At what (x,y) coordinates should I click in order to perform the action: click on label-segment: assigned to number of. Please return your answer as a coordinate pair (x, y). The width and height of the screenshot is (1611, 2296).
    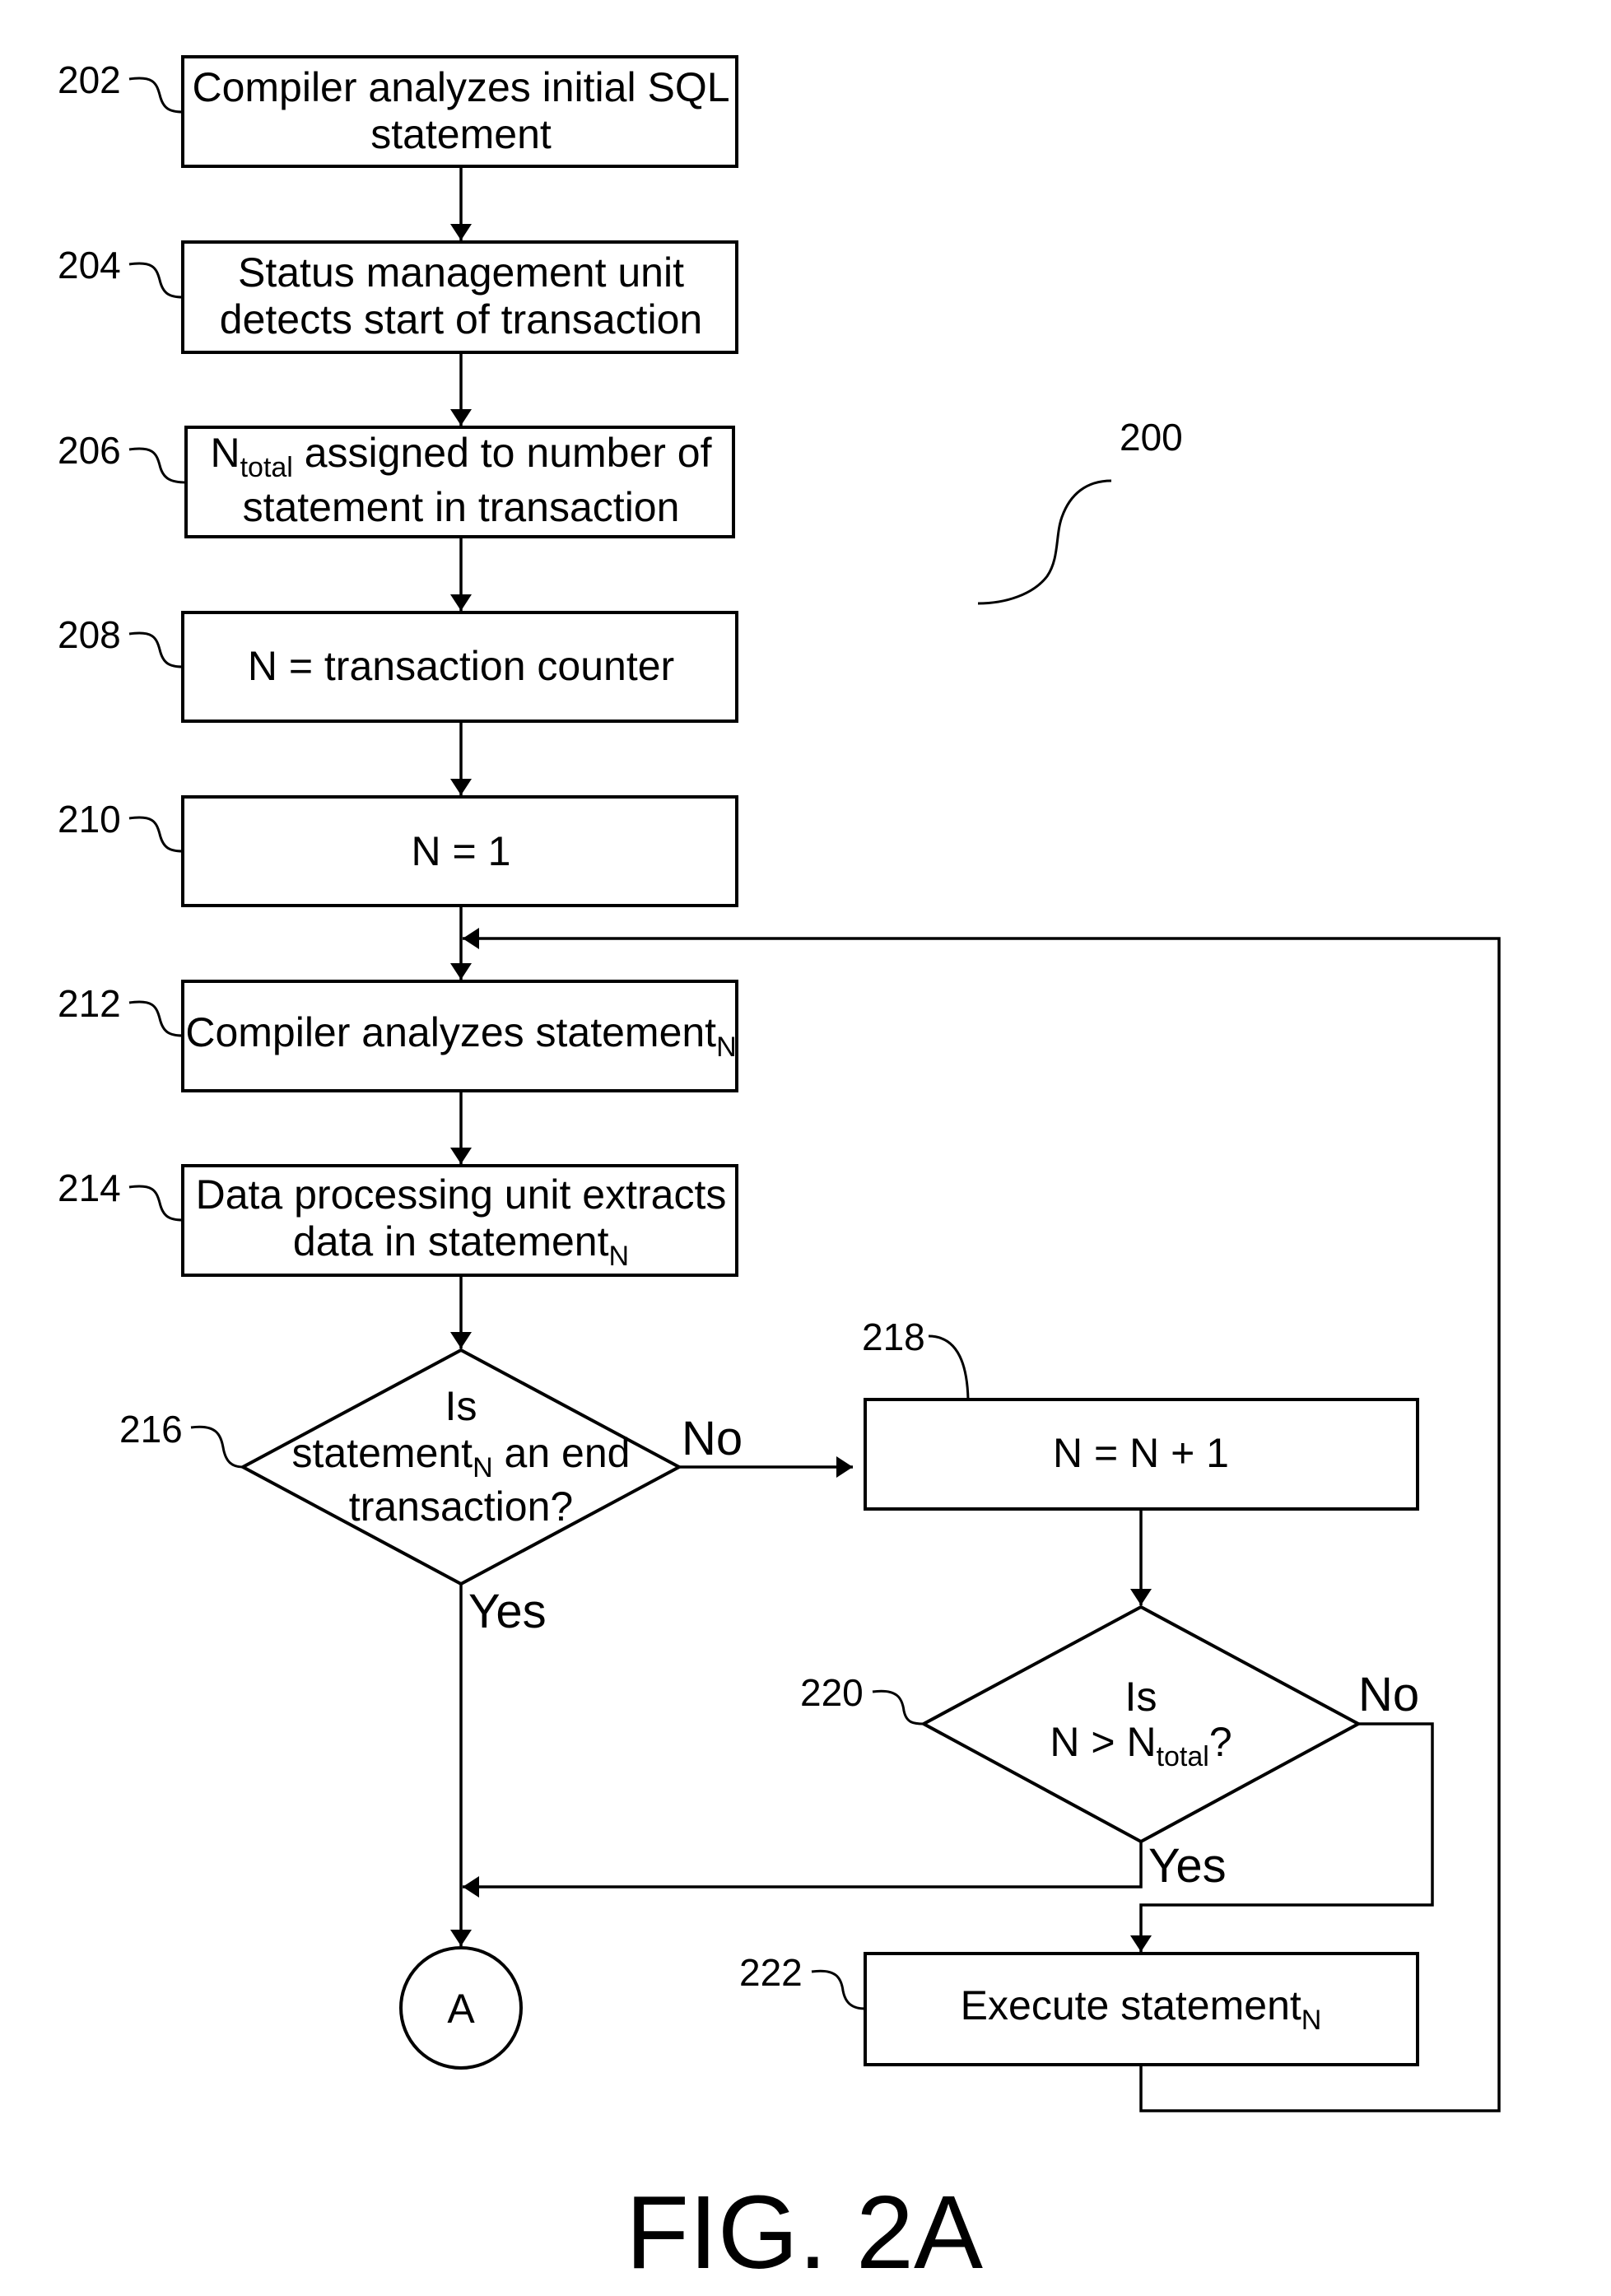
    Looking at the image, I should click on (503, 453).